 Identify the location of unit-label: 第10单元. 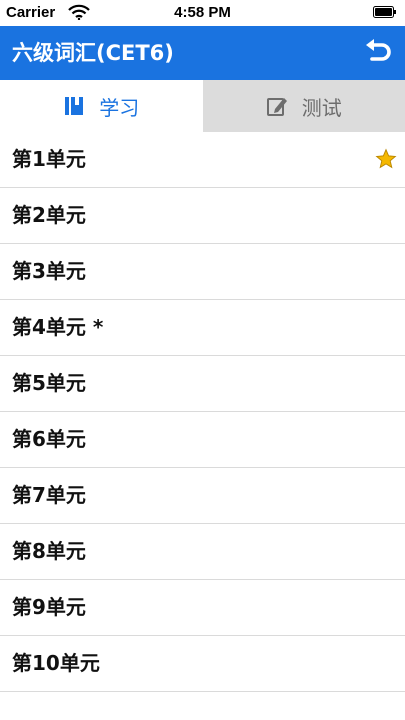
(56, 663).